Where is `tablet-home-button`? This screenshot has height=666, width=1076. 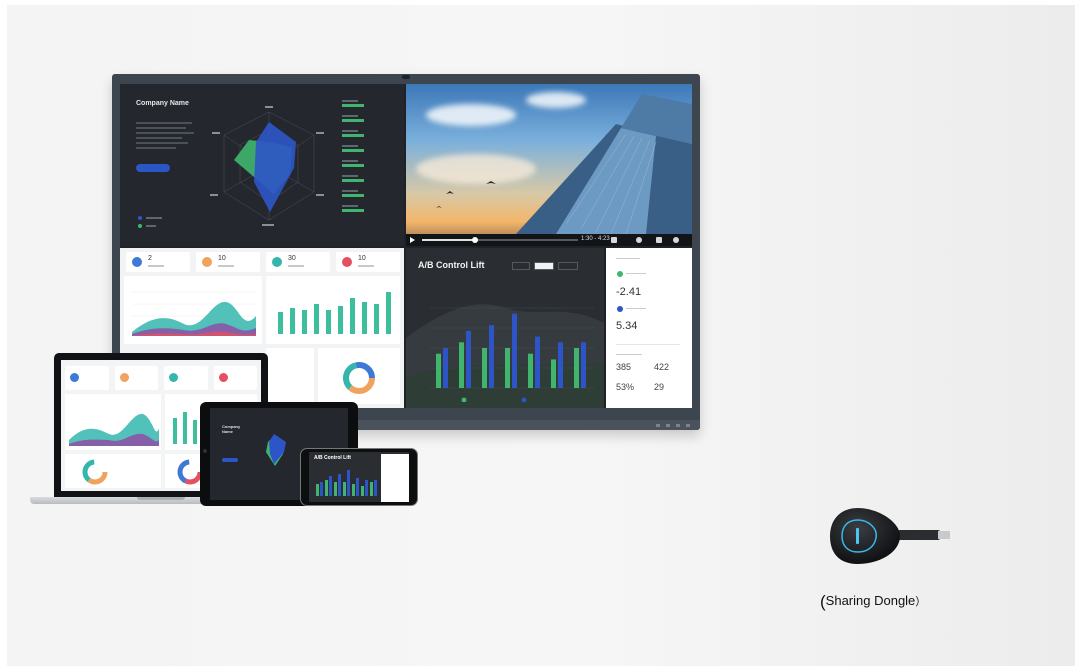
tablet-home-button is located at coordinates (205, 451).